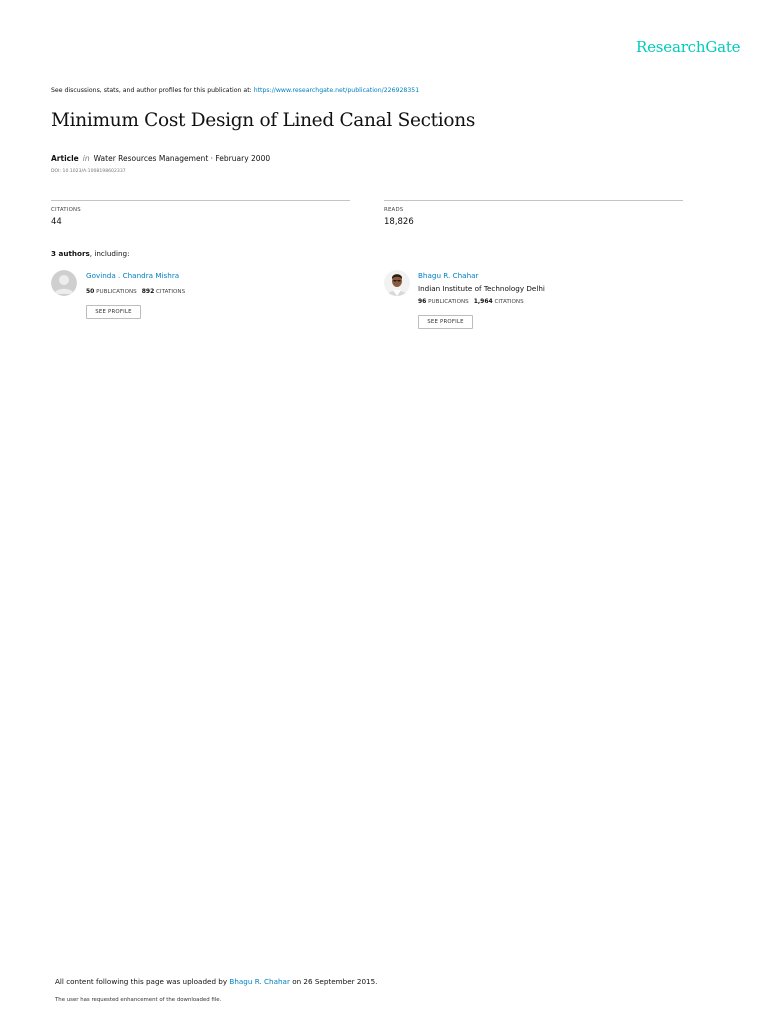 The width and height of the screenshot is (768, 1024). What do you see at coordinates (109, 253) in the screenshot?
I see `authors-suffix: , including:` at bounding box center [109, 253].